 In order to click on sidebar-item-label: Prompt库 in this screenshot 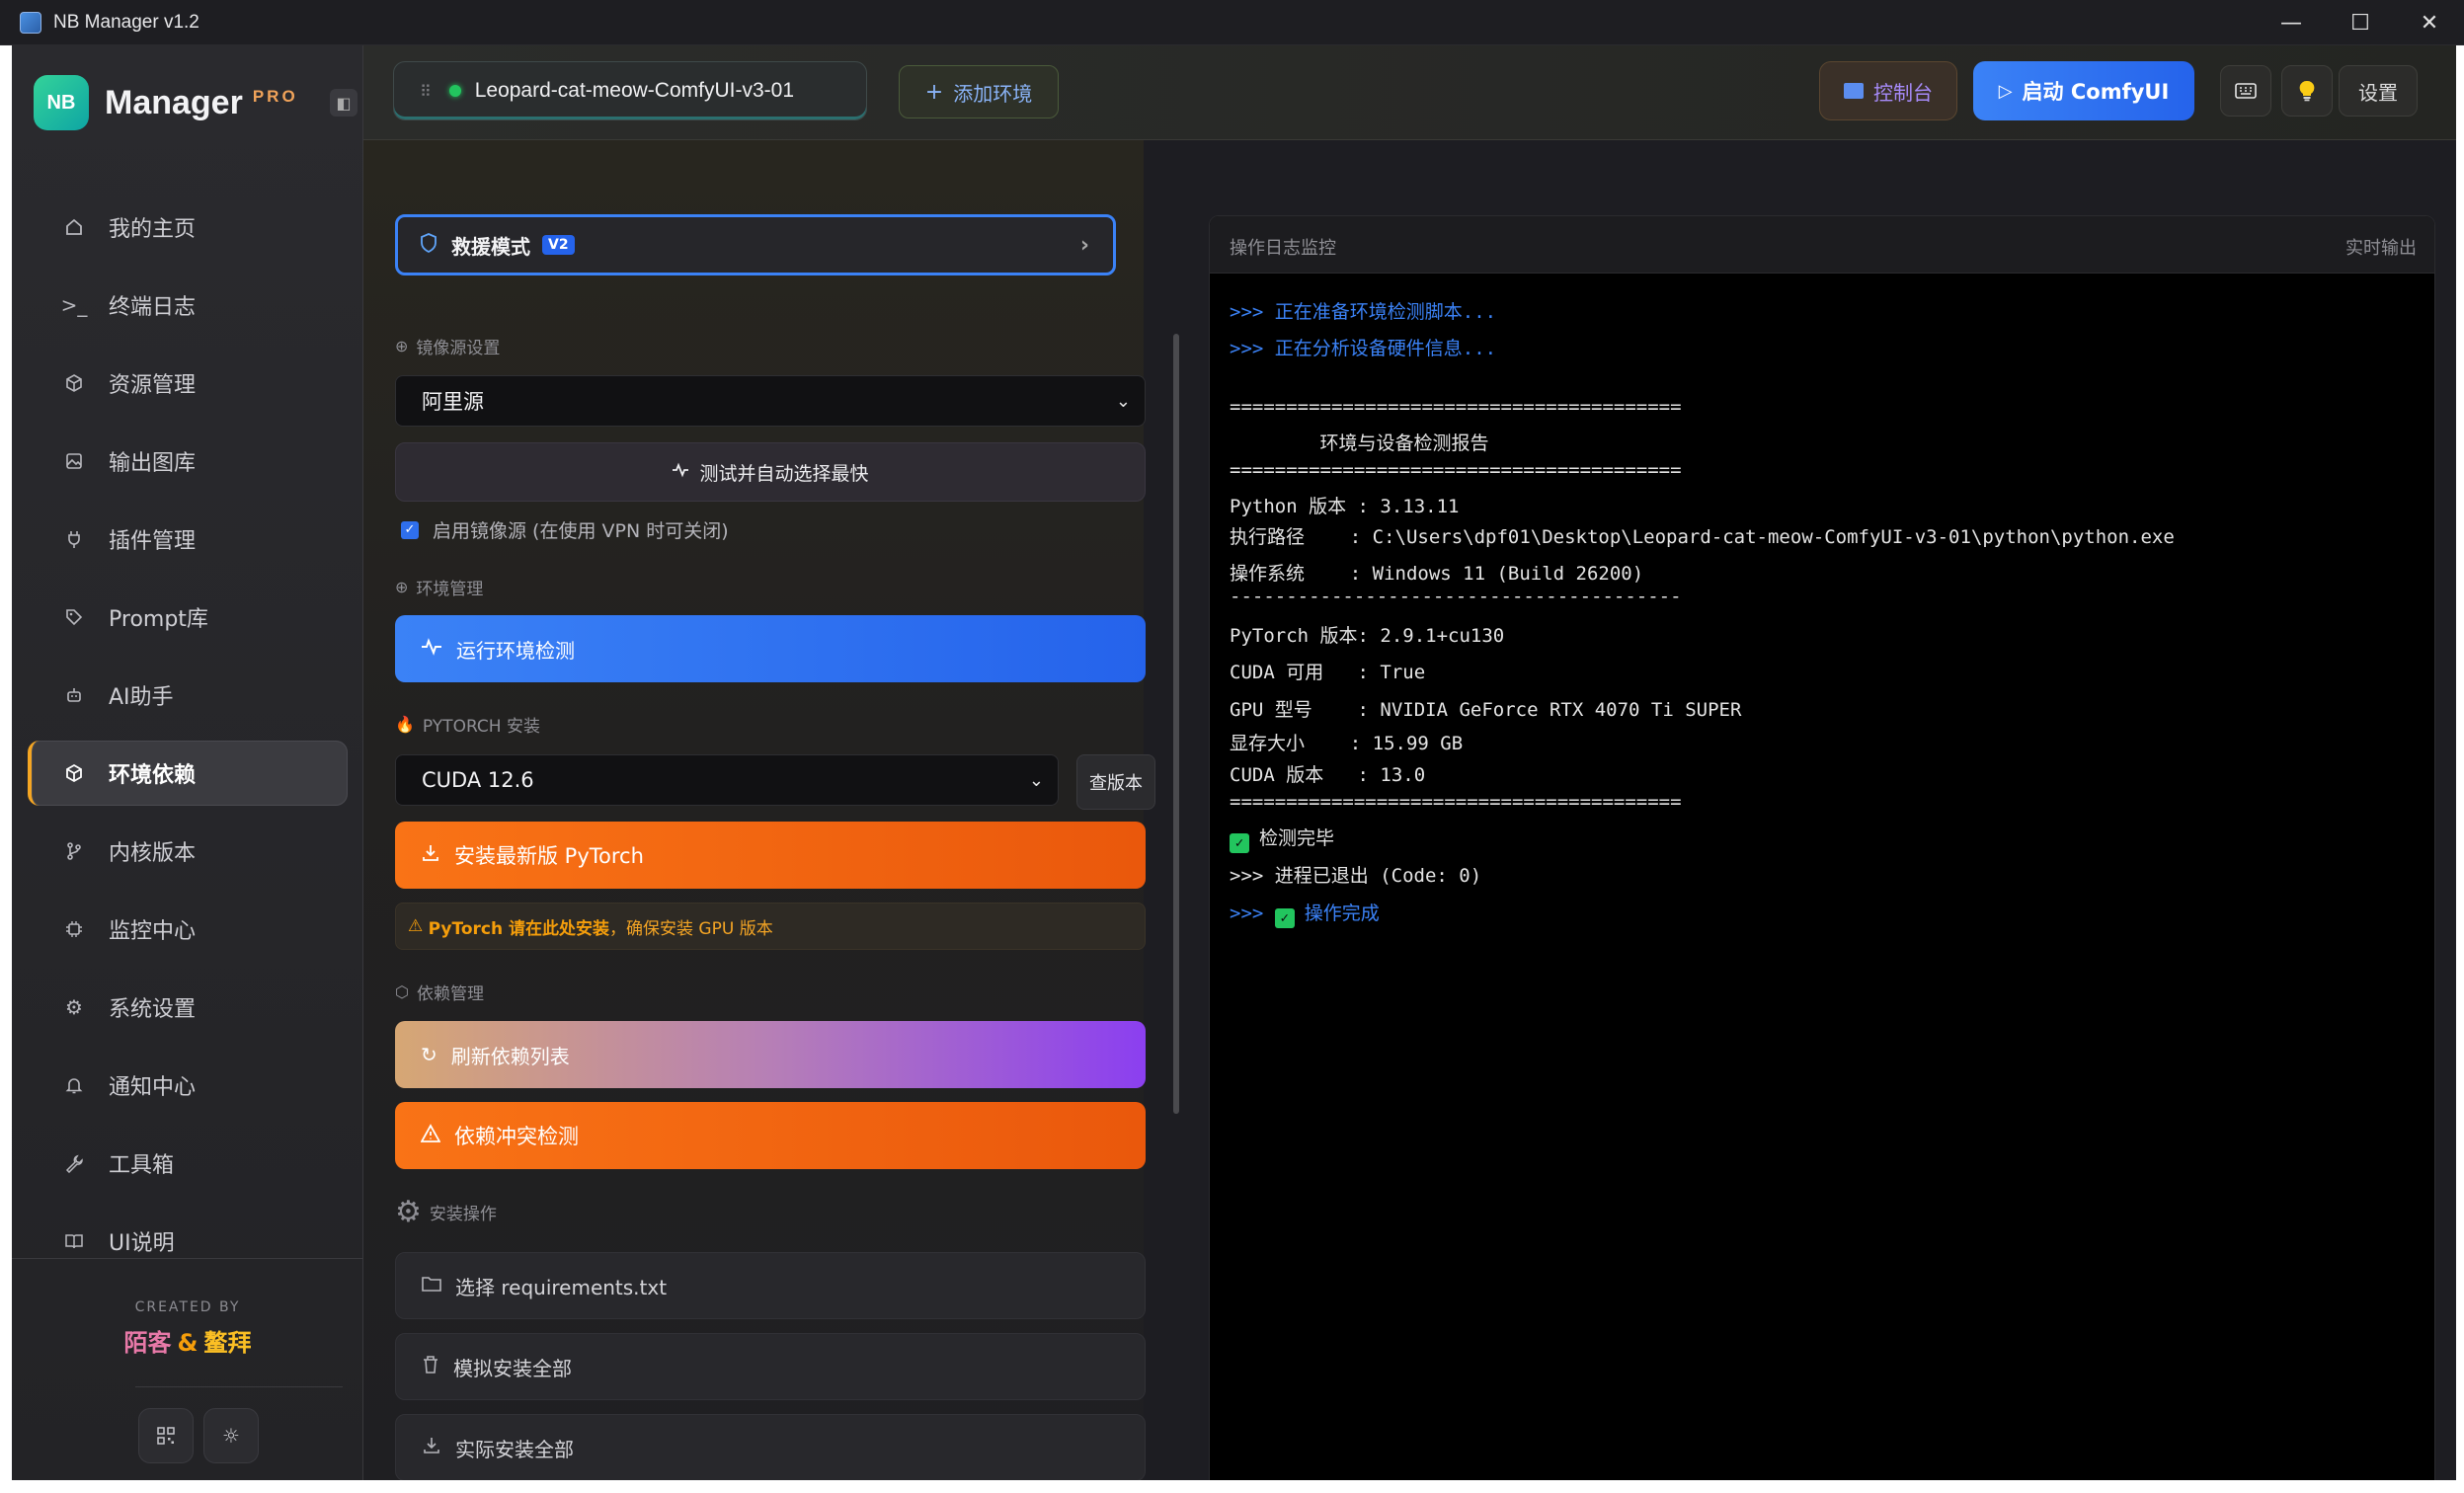, I will do `click(158, 619)`.